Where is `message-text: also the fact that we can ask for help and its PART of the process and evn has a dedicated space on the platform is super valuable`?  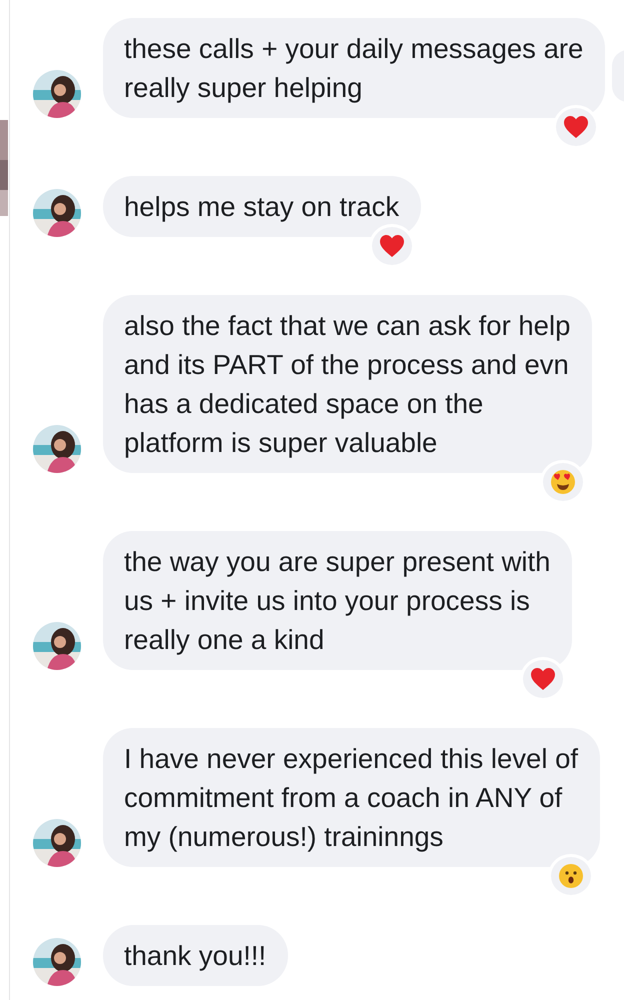
message-text: also the fact that we can ask for help and its PART of the process and evn has a dedicated space on the platform is super valuable is located at coordinates (347, 384).